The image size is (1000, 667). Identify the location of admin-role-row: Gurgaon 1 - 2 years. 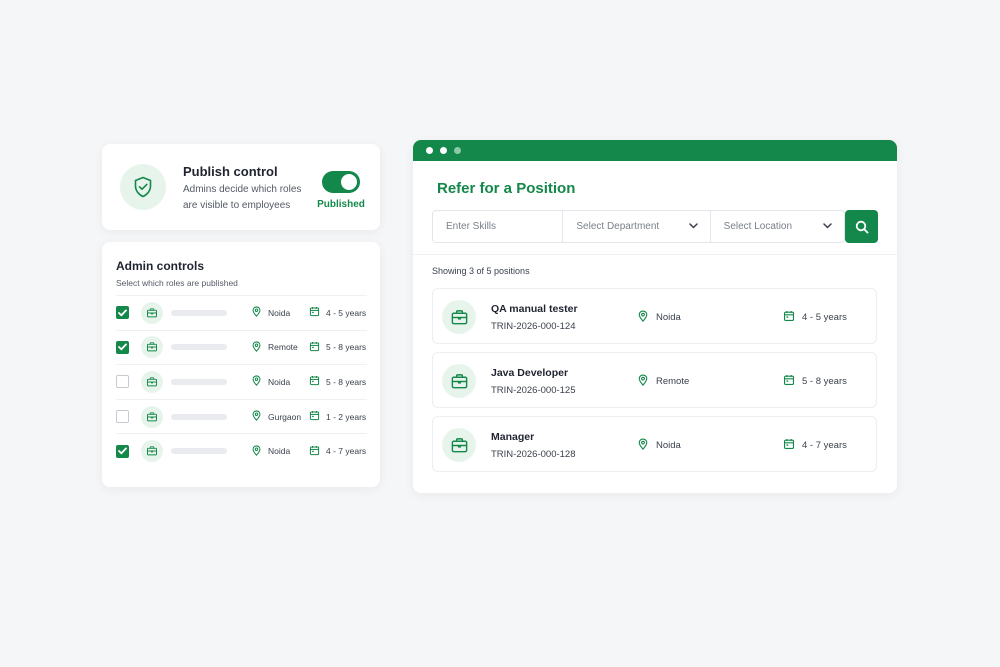
(241, 416).